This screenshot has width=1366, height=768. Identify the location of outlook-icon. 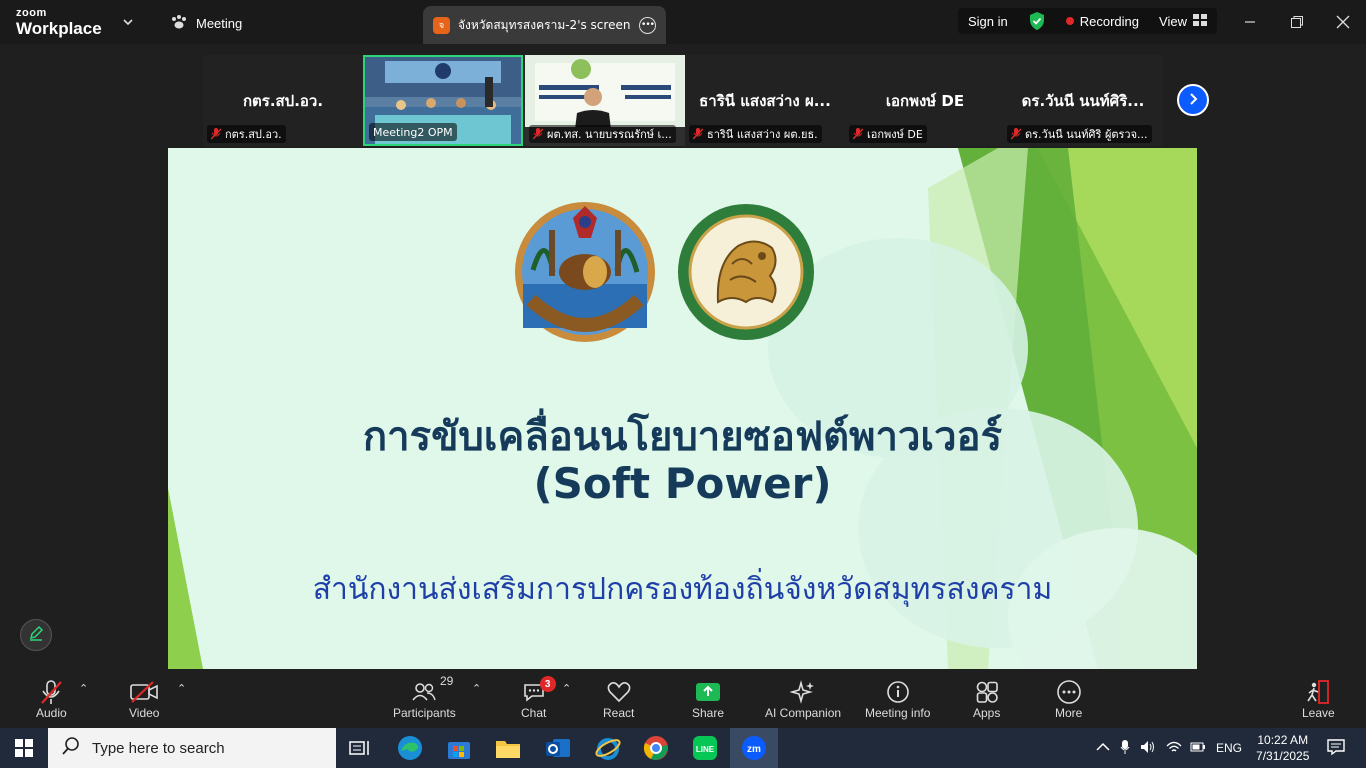
(558, 748).